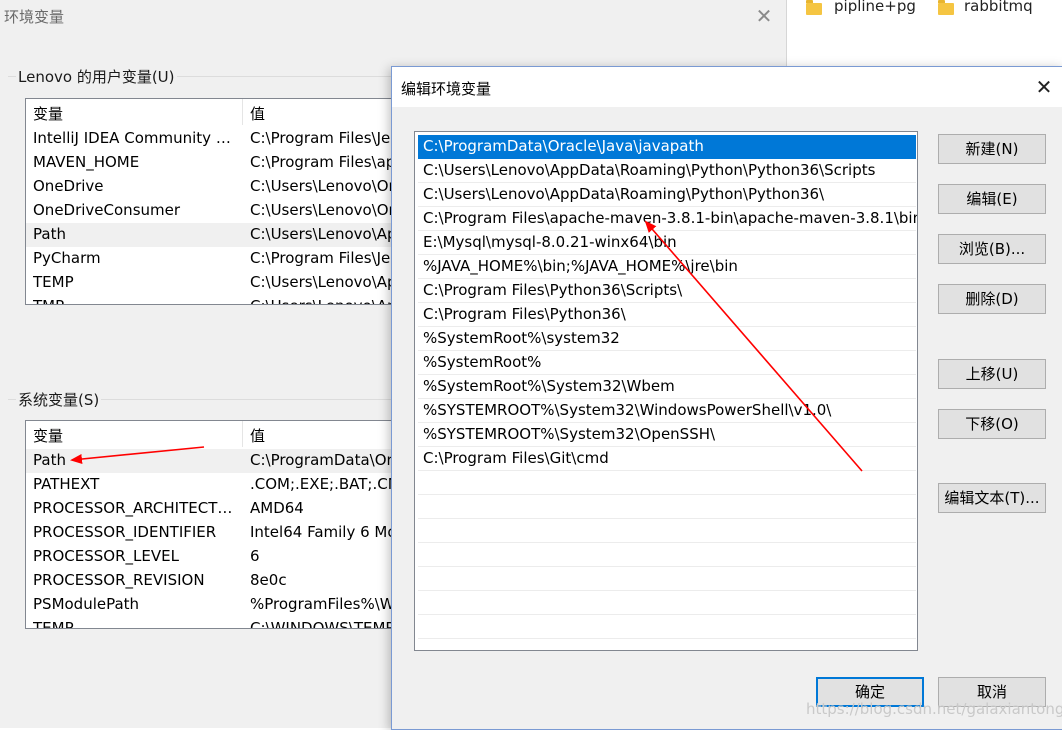 Image resolution: width=1062 pixels, height=730 pixels. Describe the element at coordinates (137, 455) in the screenshot. I see `annotation-arrow-path-row` at that location.